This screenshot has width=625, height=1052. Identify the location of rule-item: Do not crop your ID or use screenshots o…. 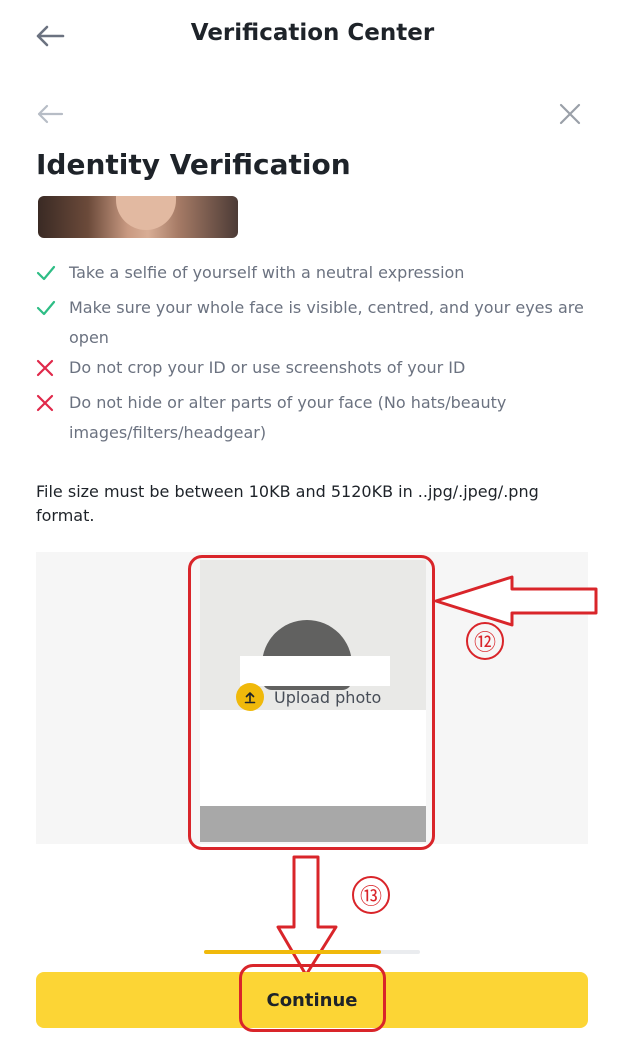
(316, 368).